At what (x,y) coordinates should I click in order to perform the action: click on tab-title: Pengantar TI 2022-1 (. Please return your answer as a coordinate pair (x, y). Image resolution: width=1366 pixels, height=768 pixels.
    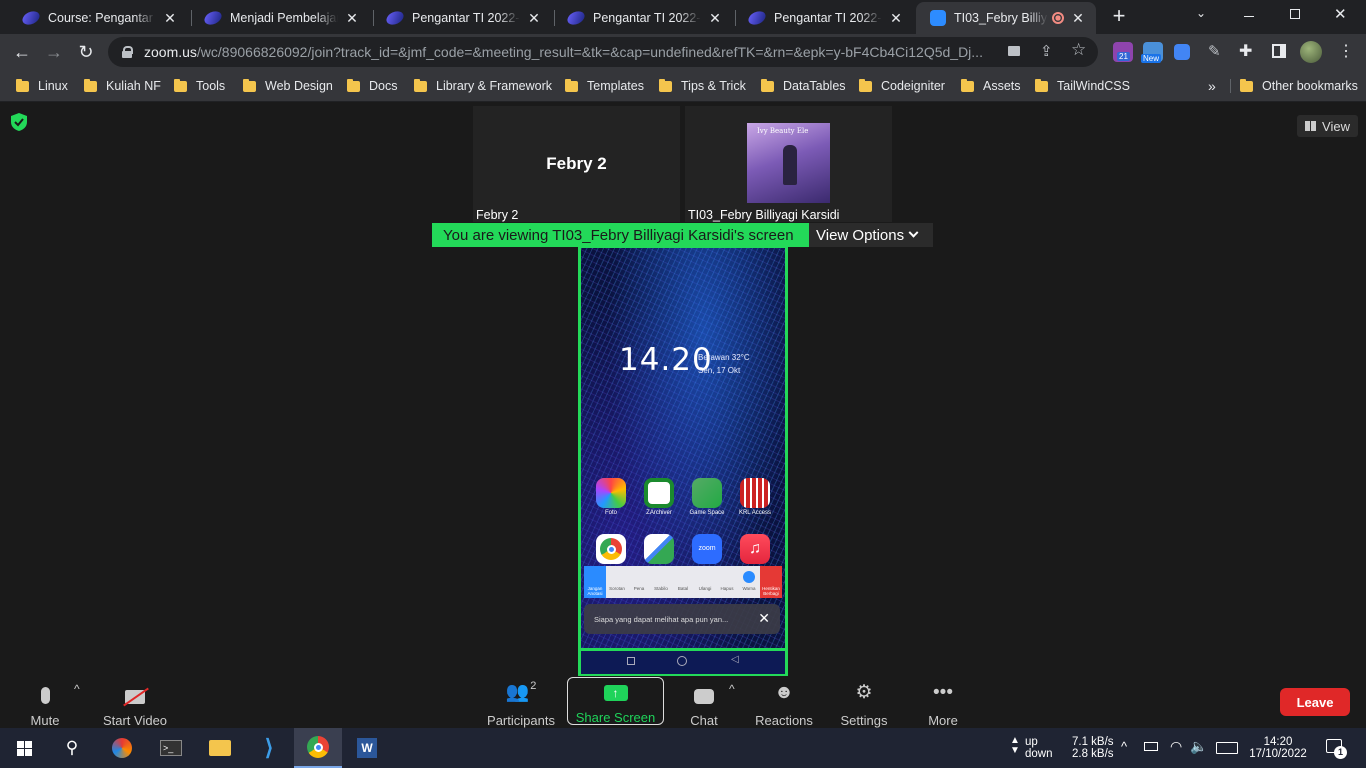
    Looking at the image, I should click on (647, 18).